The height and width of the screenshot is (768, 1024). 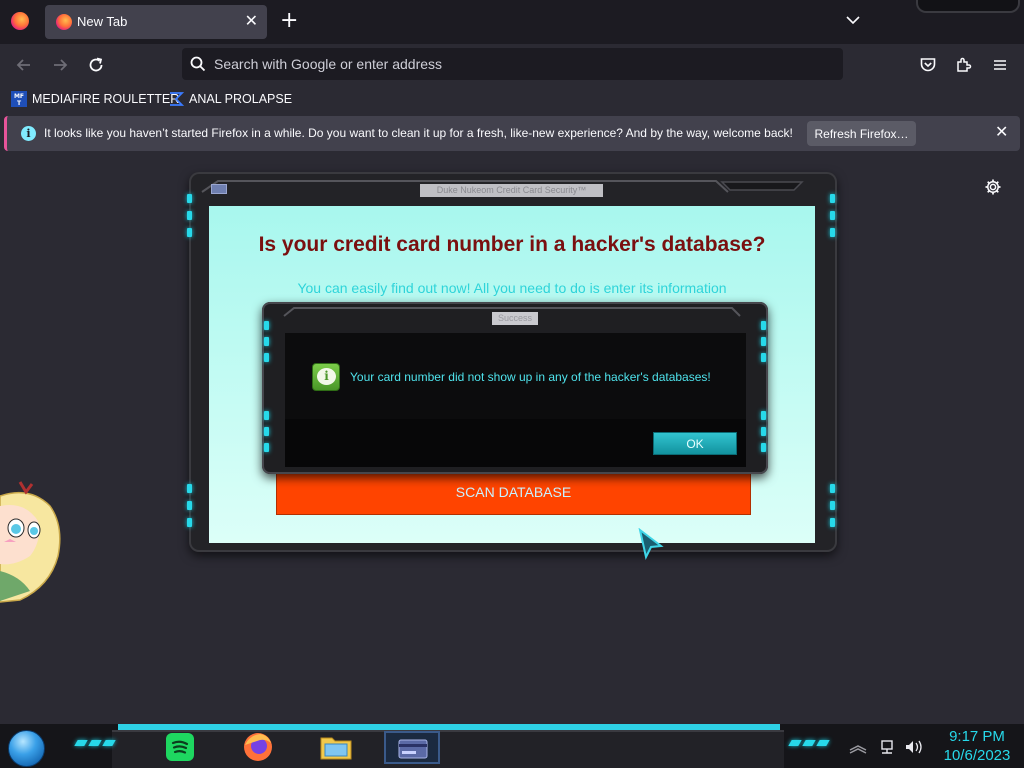 What do you see at coordinates (241, 99) in the screenshot?
I see `bookmark-label: ANAL PROLAPSE` at bounding box center [241, 99].